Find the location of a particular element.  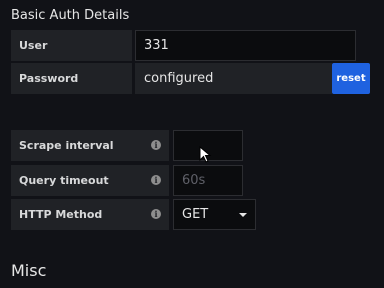

http-method-value: GET is located at coordinates (195, 214).